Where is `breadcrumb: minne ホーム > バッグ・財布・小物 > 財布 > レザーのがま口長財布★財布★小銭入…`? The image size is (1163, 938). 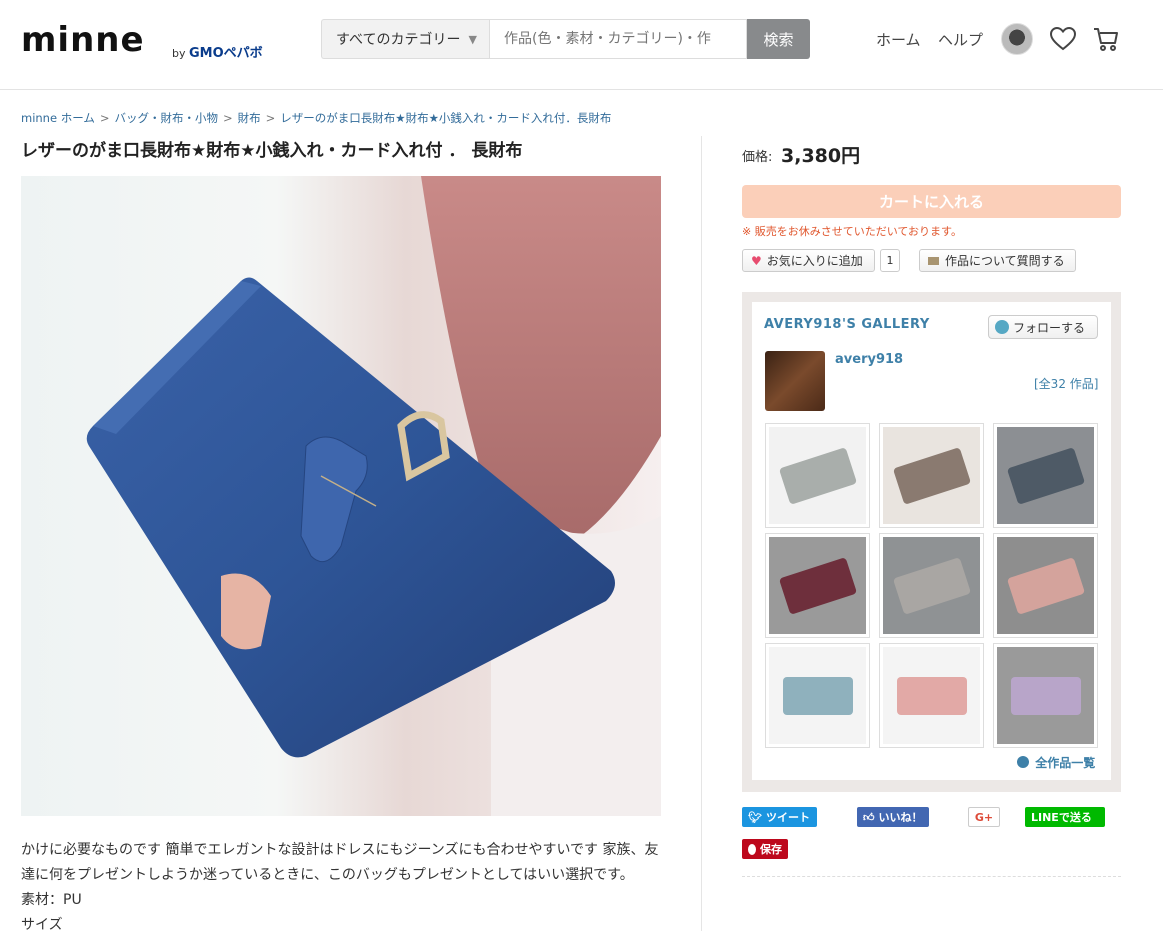 breadcrumb: minne ホーム > バッグ・財布・小物 > 財布 > レザーのがま口長財布★財布★小銭入… is located at coordinates (316, 118).